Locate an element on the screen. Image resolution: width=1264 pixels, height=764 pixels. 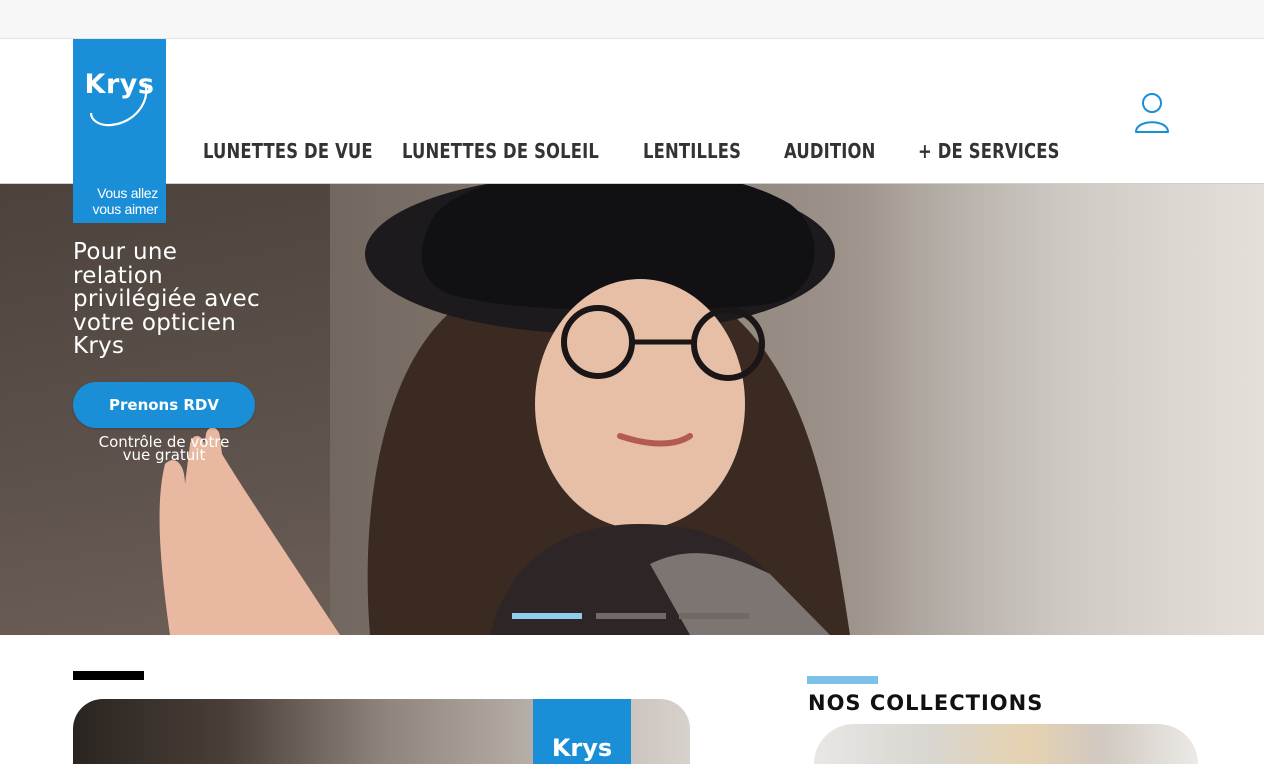
store-krys-logo: Krys is located at coordinates (582, 731).